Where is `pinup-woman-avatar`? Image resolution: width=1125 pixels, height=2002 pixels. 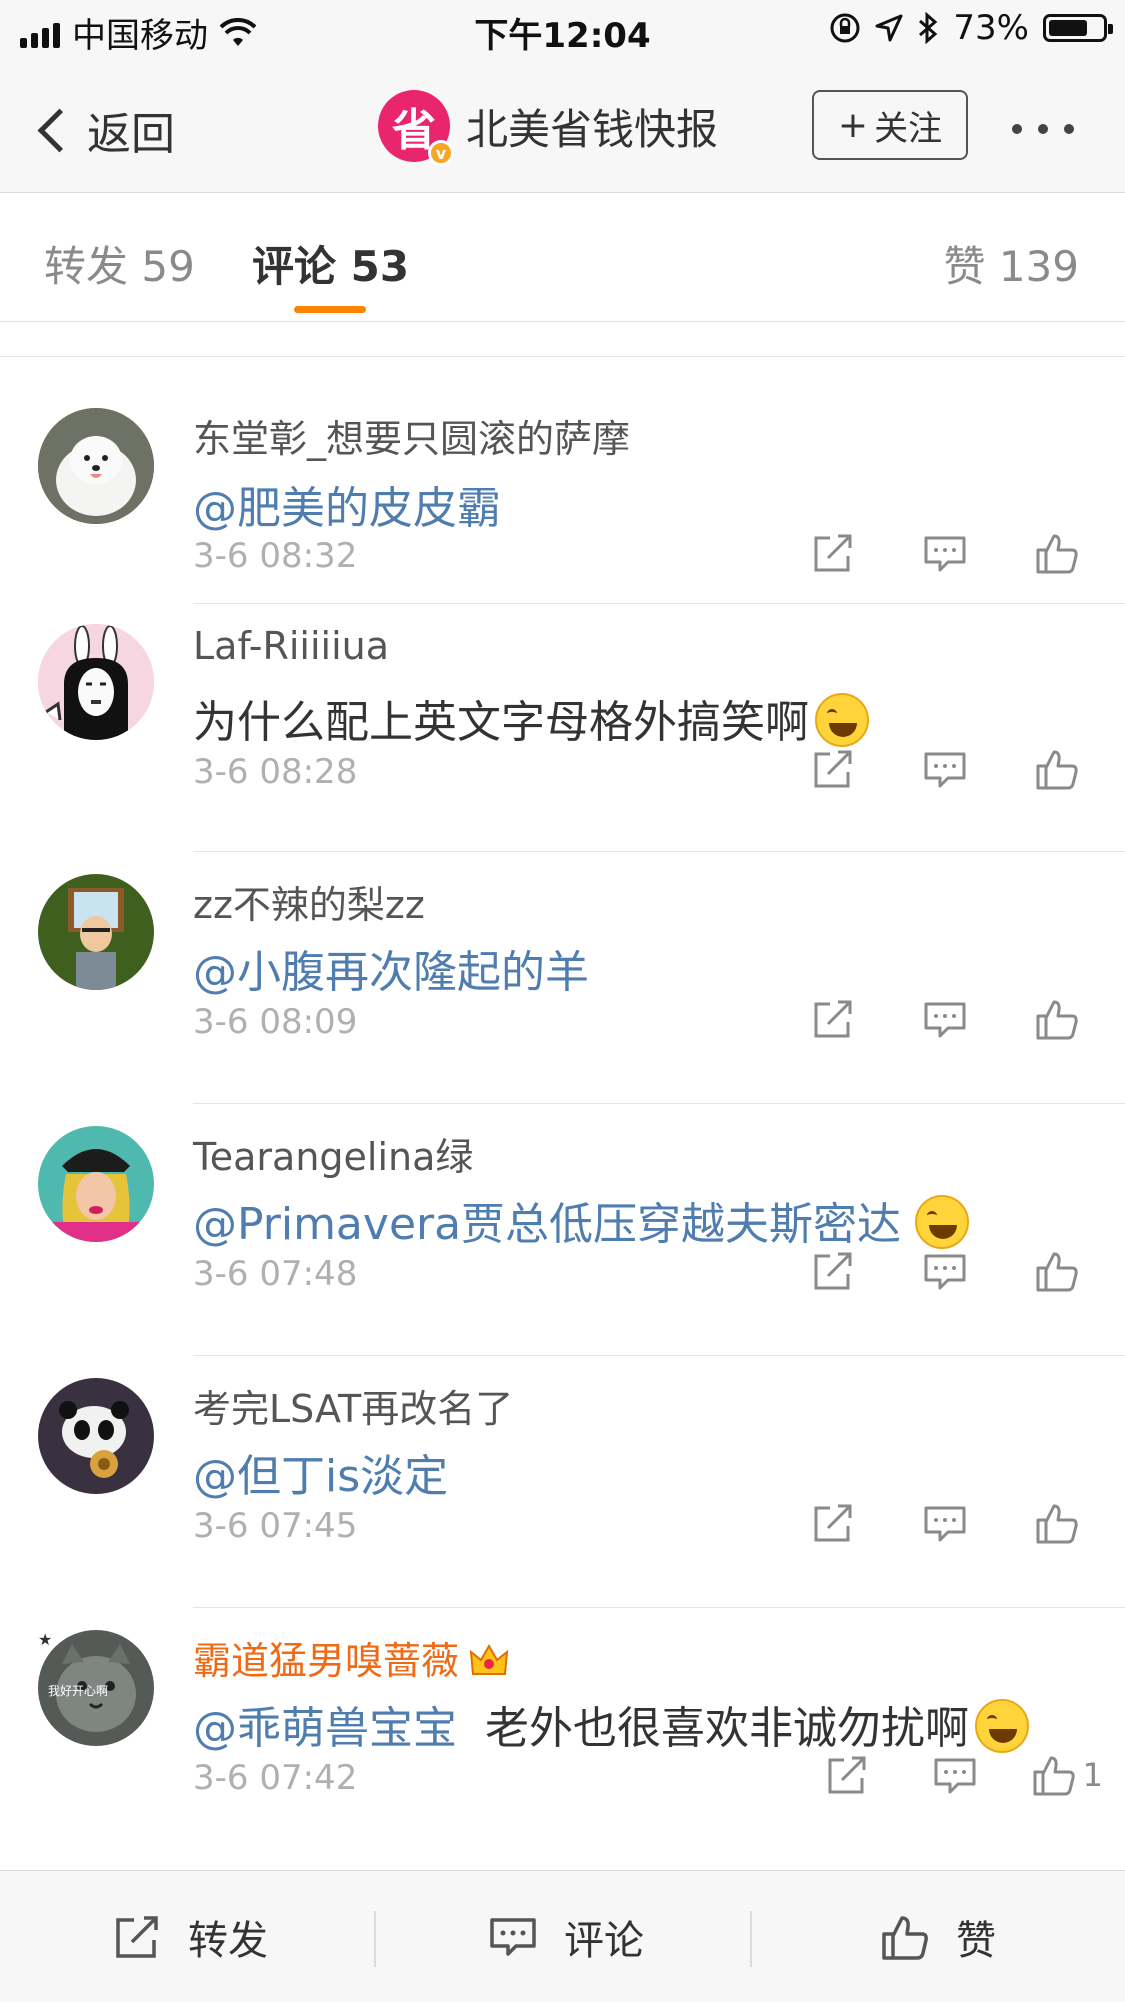 pinup-woman-avatar is located at coordinates (96, 1184).